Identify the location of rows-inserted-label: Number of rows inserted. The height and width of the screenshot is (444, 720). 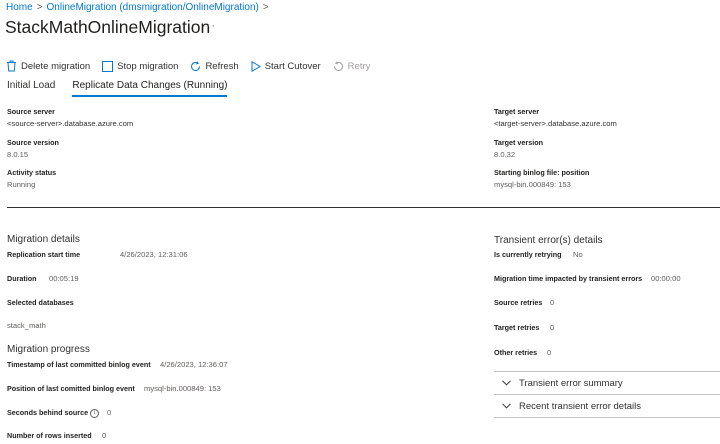
(49, 435).